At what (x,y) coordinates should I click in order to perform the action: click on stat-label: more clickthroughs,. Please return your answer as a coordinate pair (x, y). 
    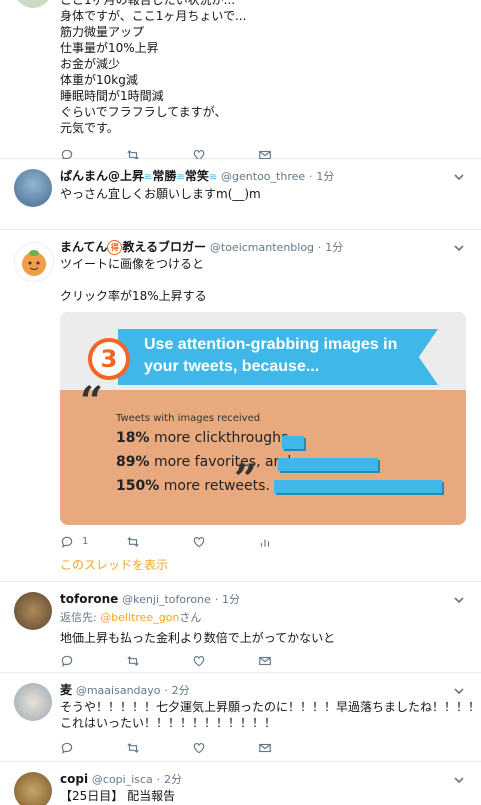
    Looking at the image, I should click on (221, 438).